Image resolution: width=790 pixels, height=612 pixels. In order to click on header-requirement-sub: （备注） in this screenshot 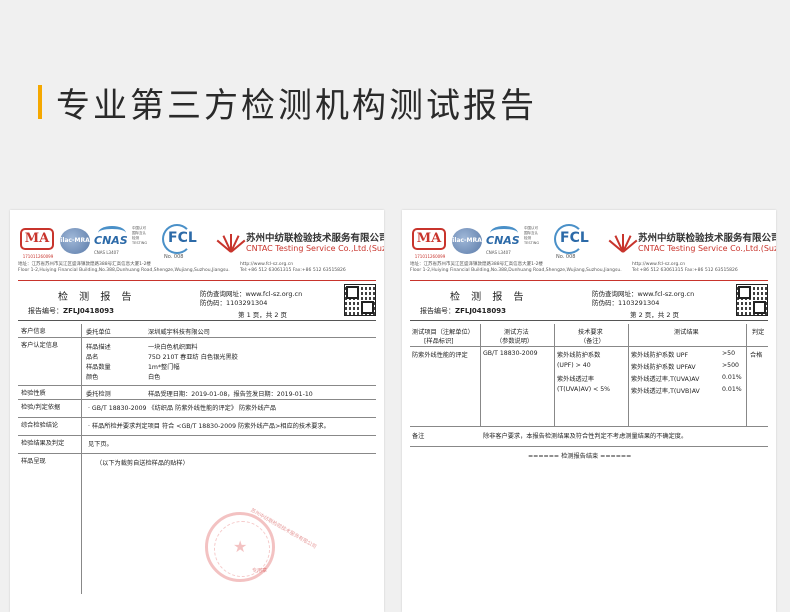, I will do `click(592, 341)`.